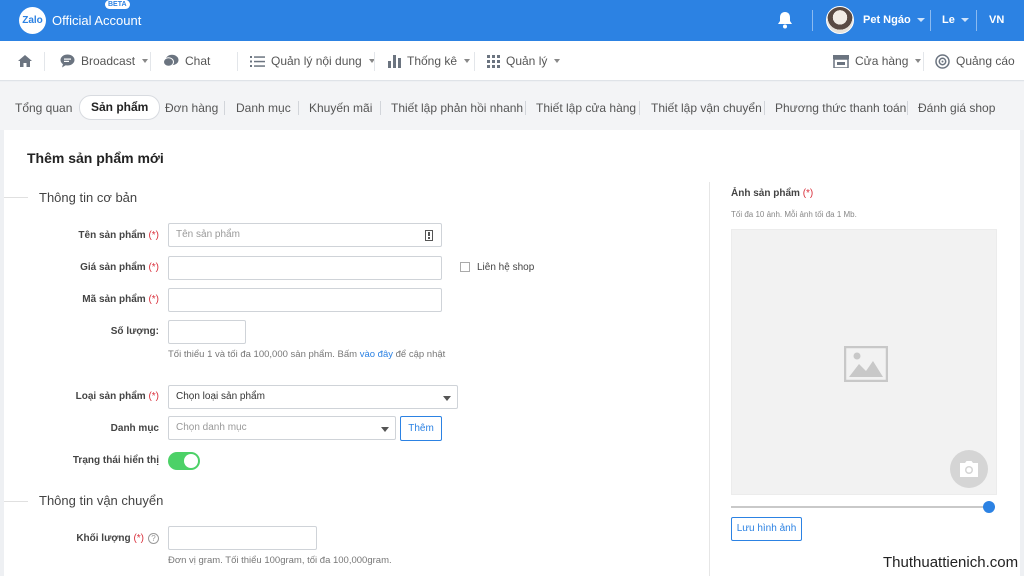 The image size is (1024, 576). I want to click on camera-button, so click(969, 469).